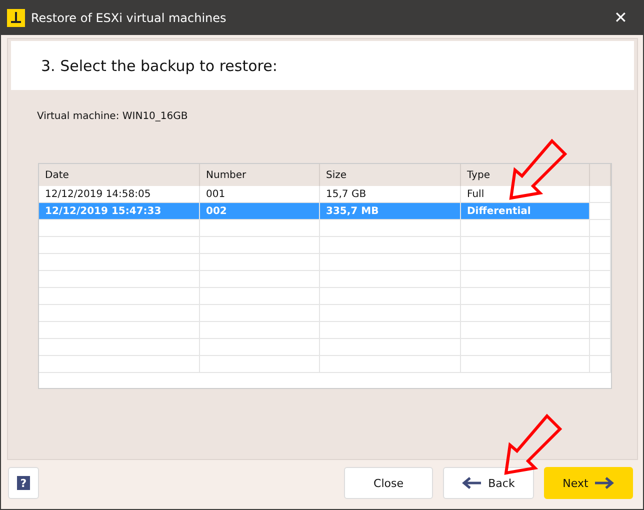 The image size is (644, 510). I want to click on virtual-machine-label: Virtual machine: WIN10_16GB, so click(113, 116).